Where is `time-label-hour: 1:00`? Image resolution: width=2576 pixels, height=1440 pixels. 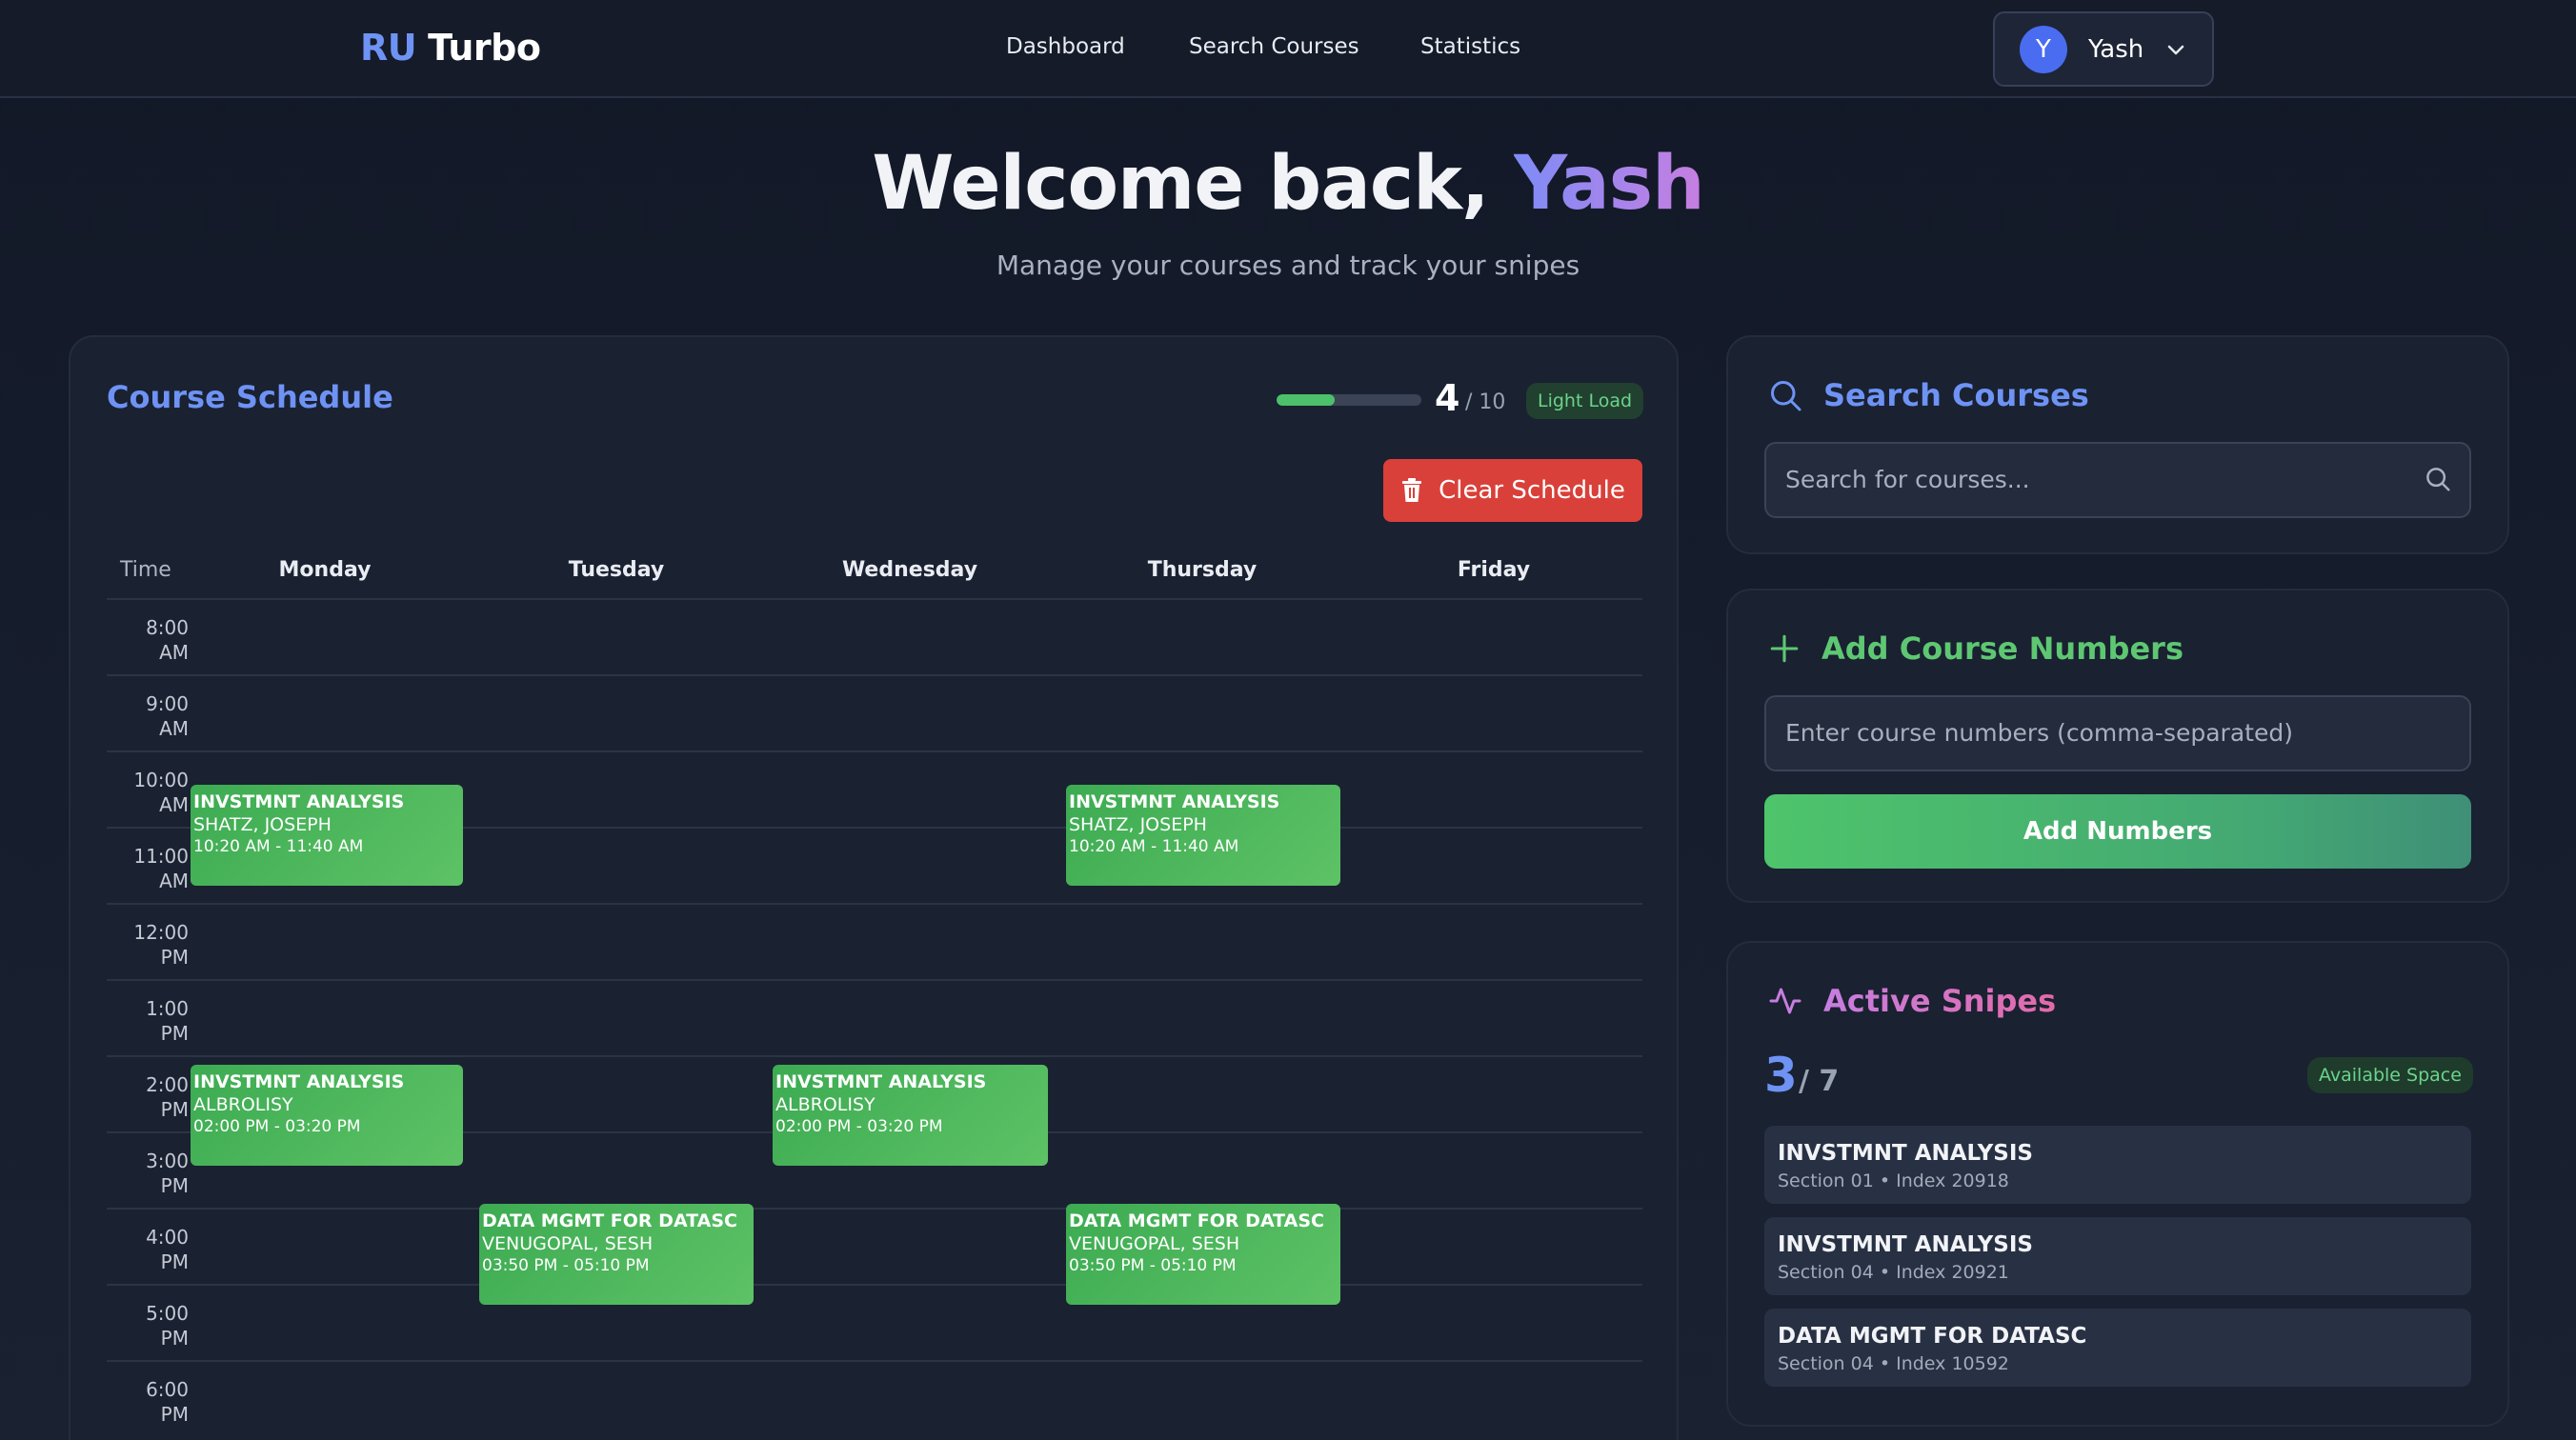
time-label-hour: 1:00 is located at coordinates (167, 1008).